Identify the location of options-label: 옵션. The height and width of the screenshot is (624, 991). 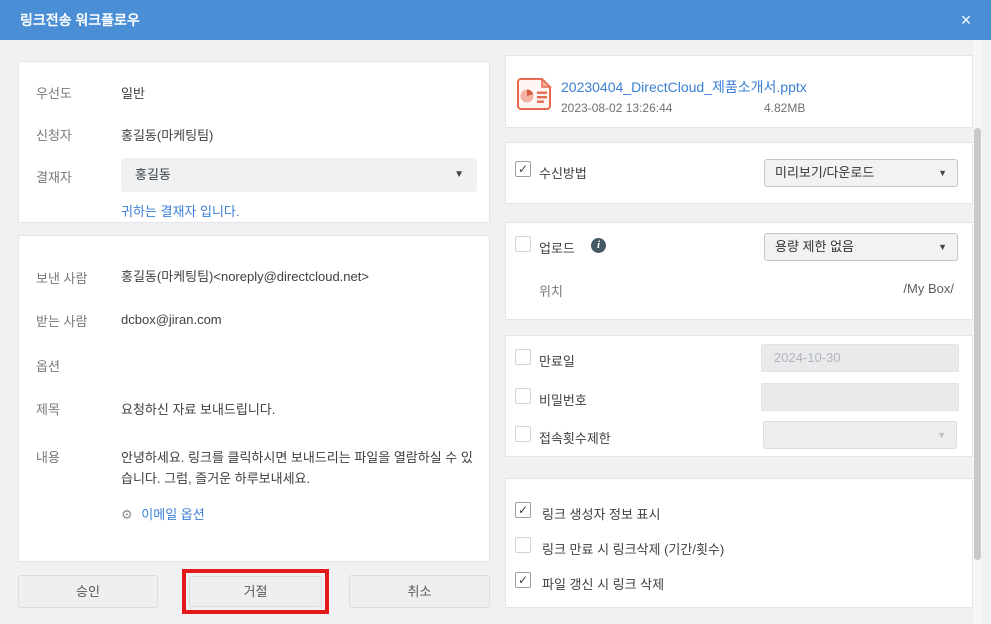
(48, 366).